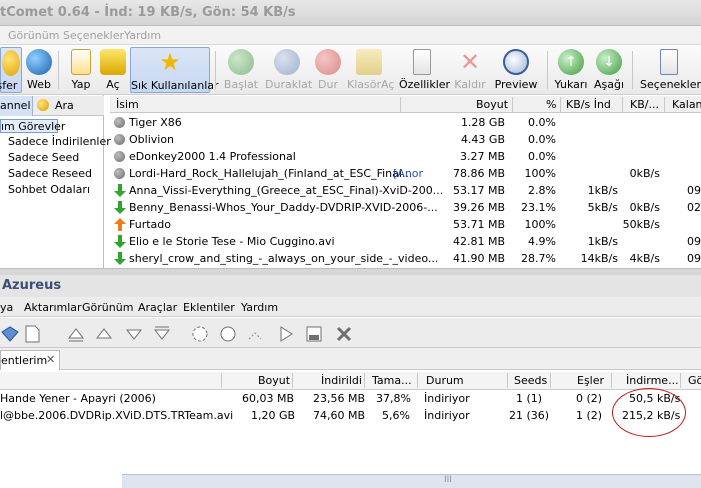 This screenshot has width=701, height=488. I want to click on move-down-button: ↓ Aşağı, so click(609, 70).